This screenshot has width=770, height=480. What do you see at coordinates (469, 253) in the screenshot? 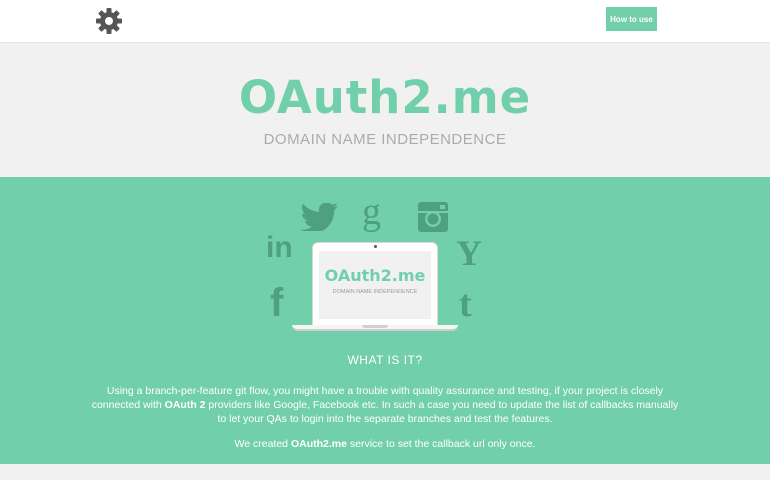
I see `yahoo-icon: Y` at bounding box center [469, 253].